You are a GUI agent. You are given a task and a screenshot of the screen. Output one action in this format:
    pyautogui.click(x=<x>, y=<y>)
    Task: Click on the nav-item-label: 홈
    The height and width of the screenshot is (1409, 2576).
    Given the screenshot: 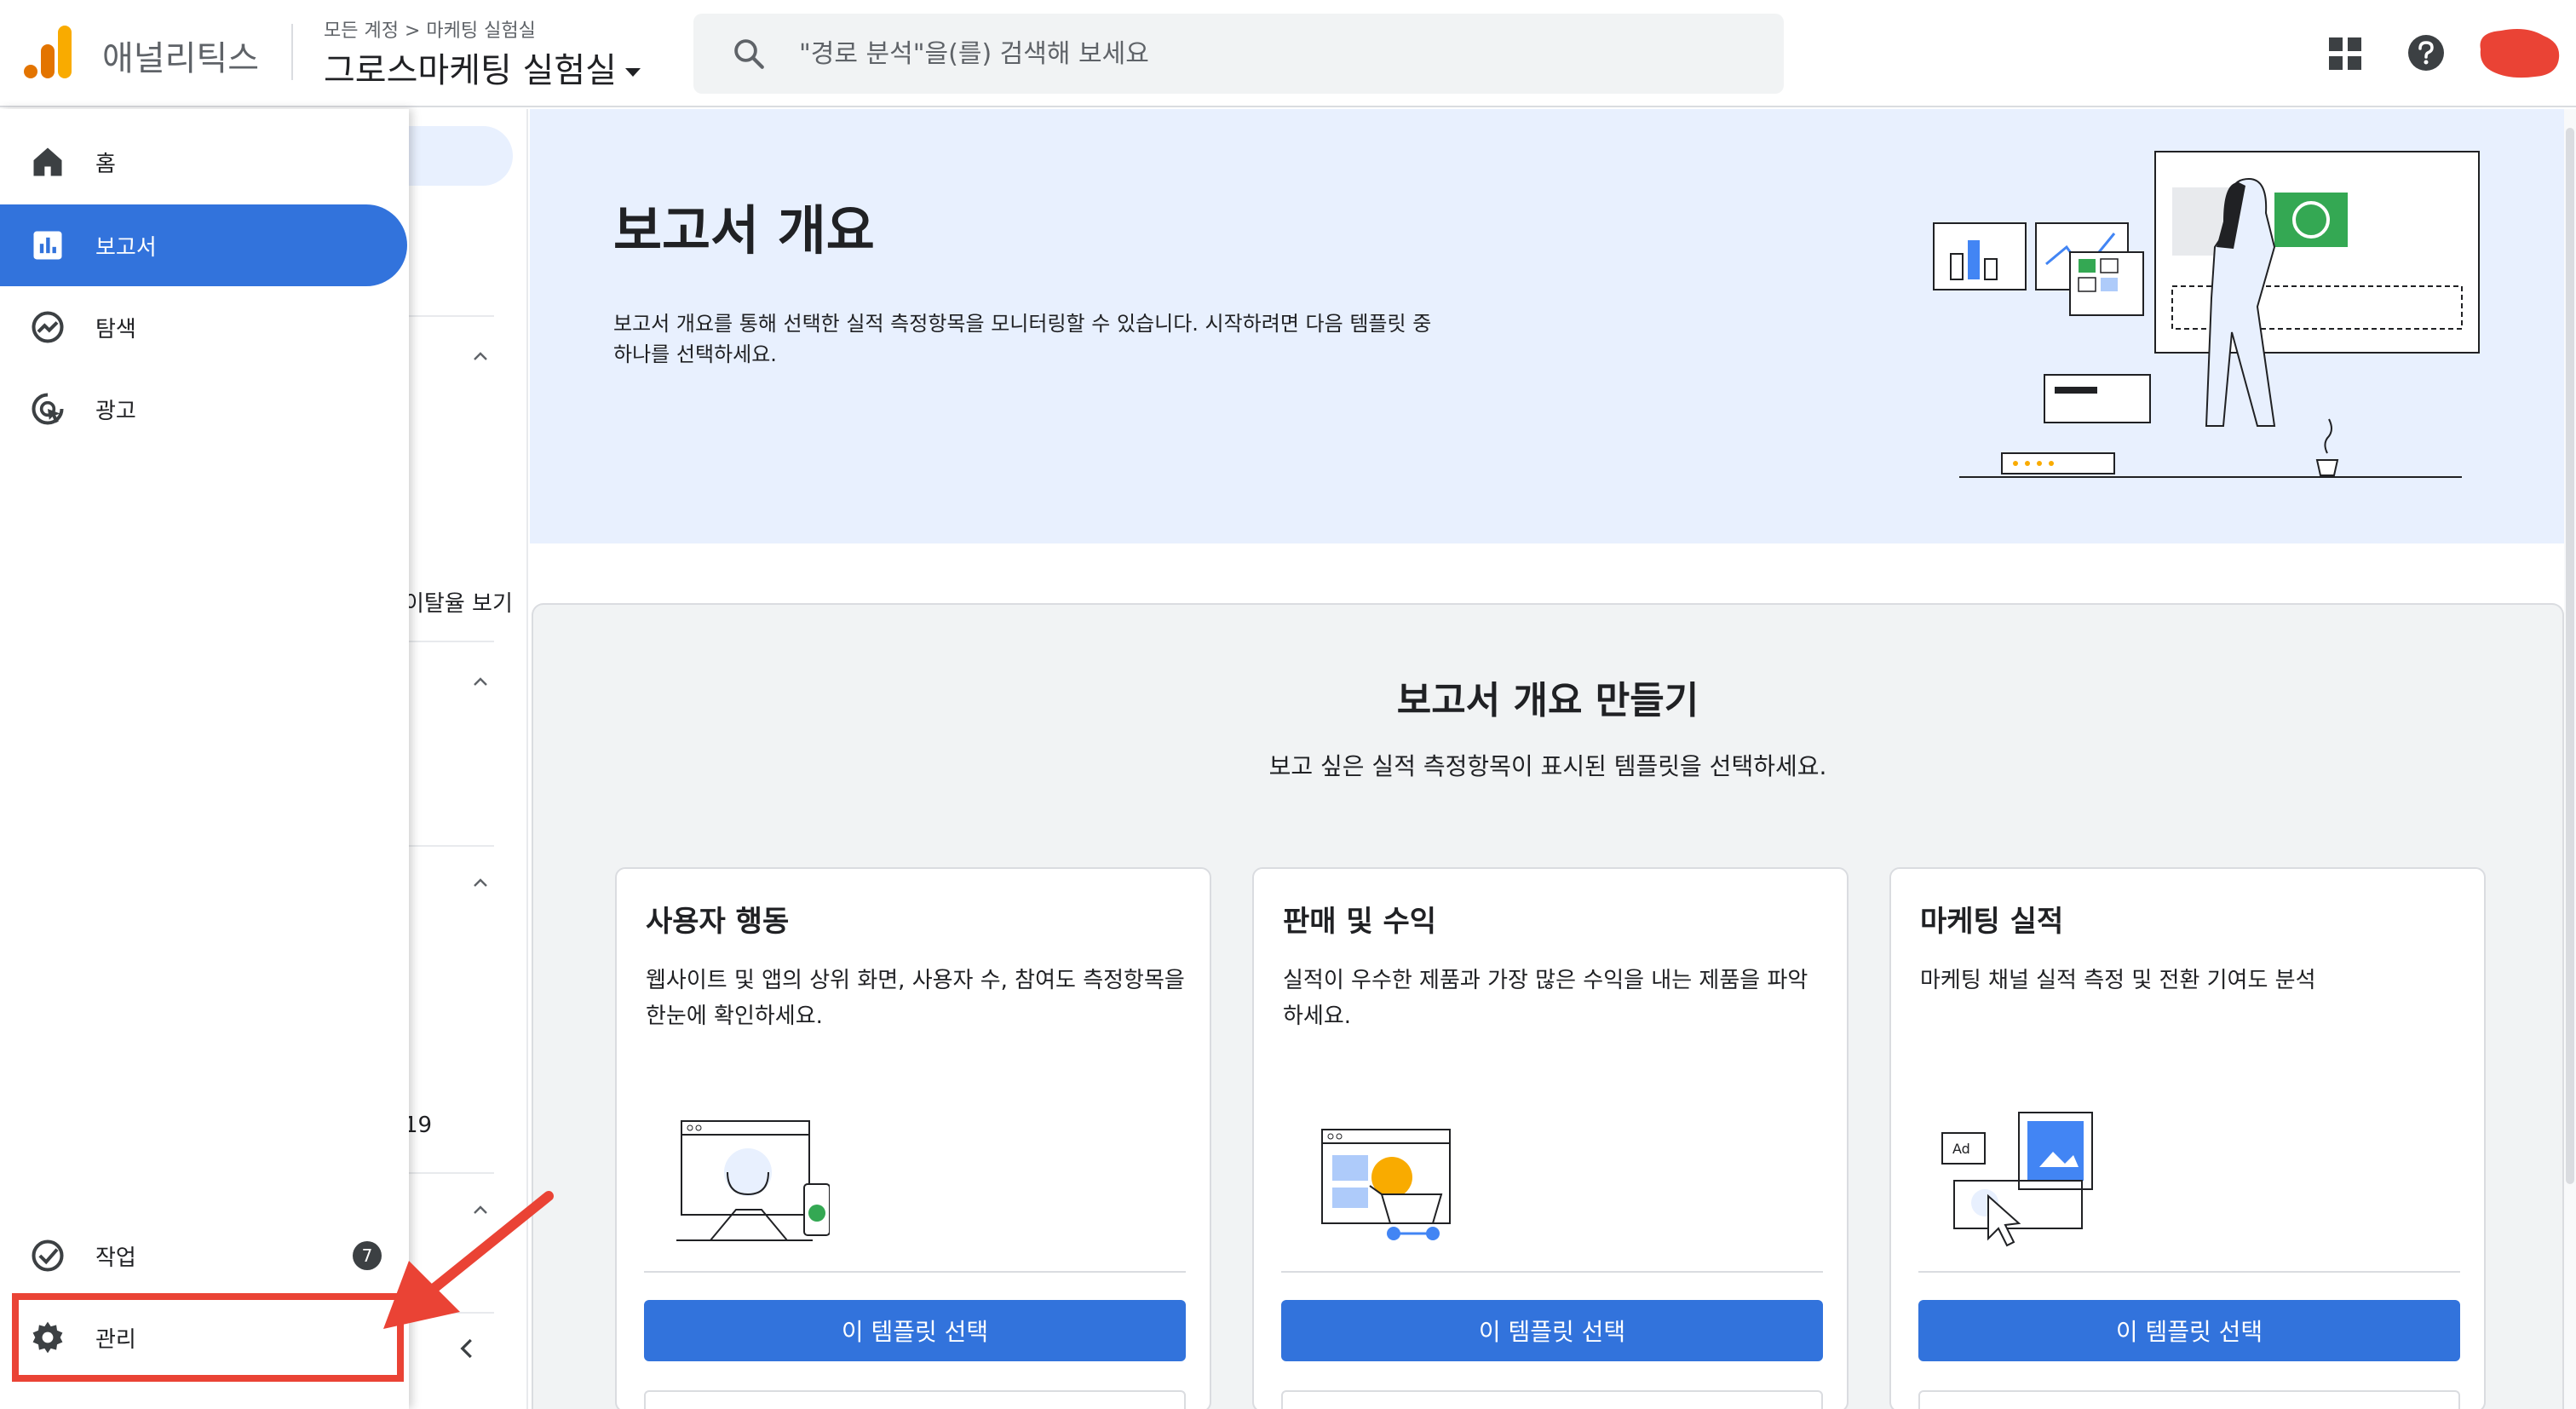 What is the action you would take?
    pyautogui.click(x=106, y=164)
    